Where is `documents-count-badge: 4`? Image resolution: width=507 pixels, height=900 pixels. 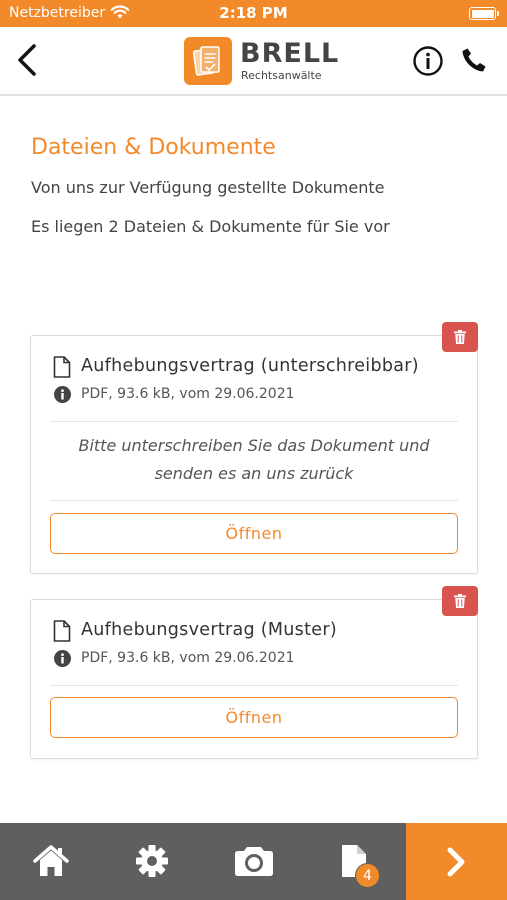
documents-count-badge: 4 is located at coordinates (367, 875).